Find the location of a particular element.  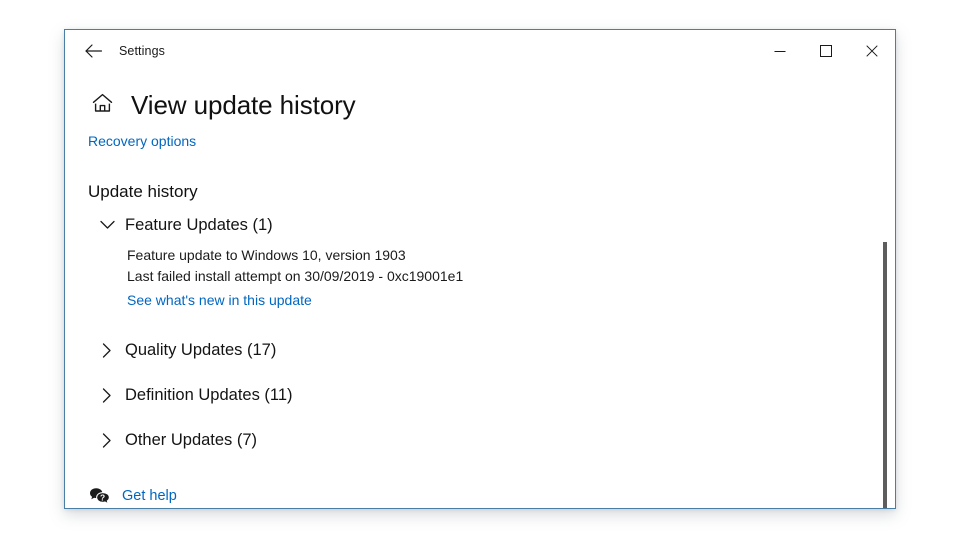

get-help-link: Get help is located at coordinates (149, 496).